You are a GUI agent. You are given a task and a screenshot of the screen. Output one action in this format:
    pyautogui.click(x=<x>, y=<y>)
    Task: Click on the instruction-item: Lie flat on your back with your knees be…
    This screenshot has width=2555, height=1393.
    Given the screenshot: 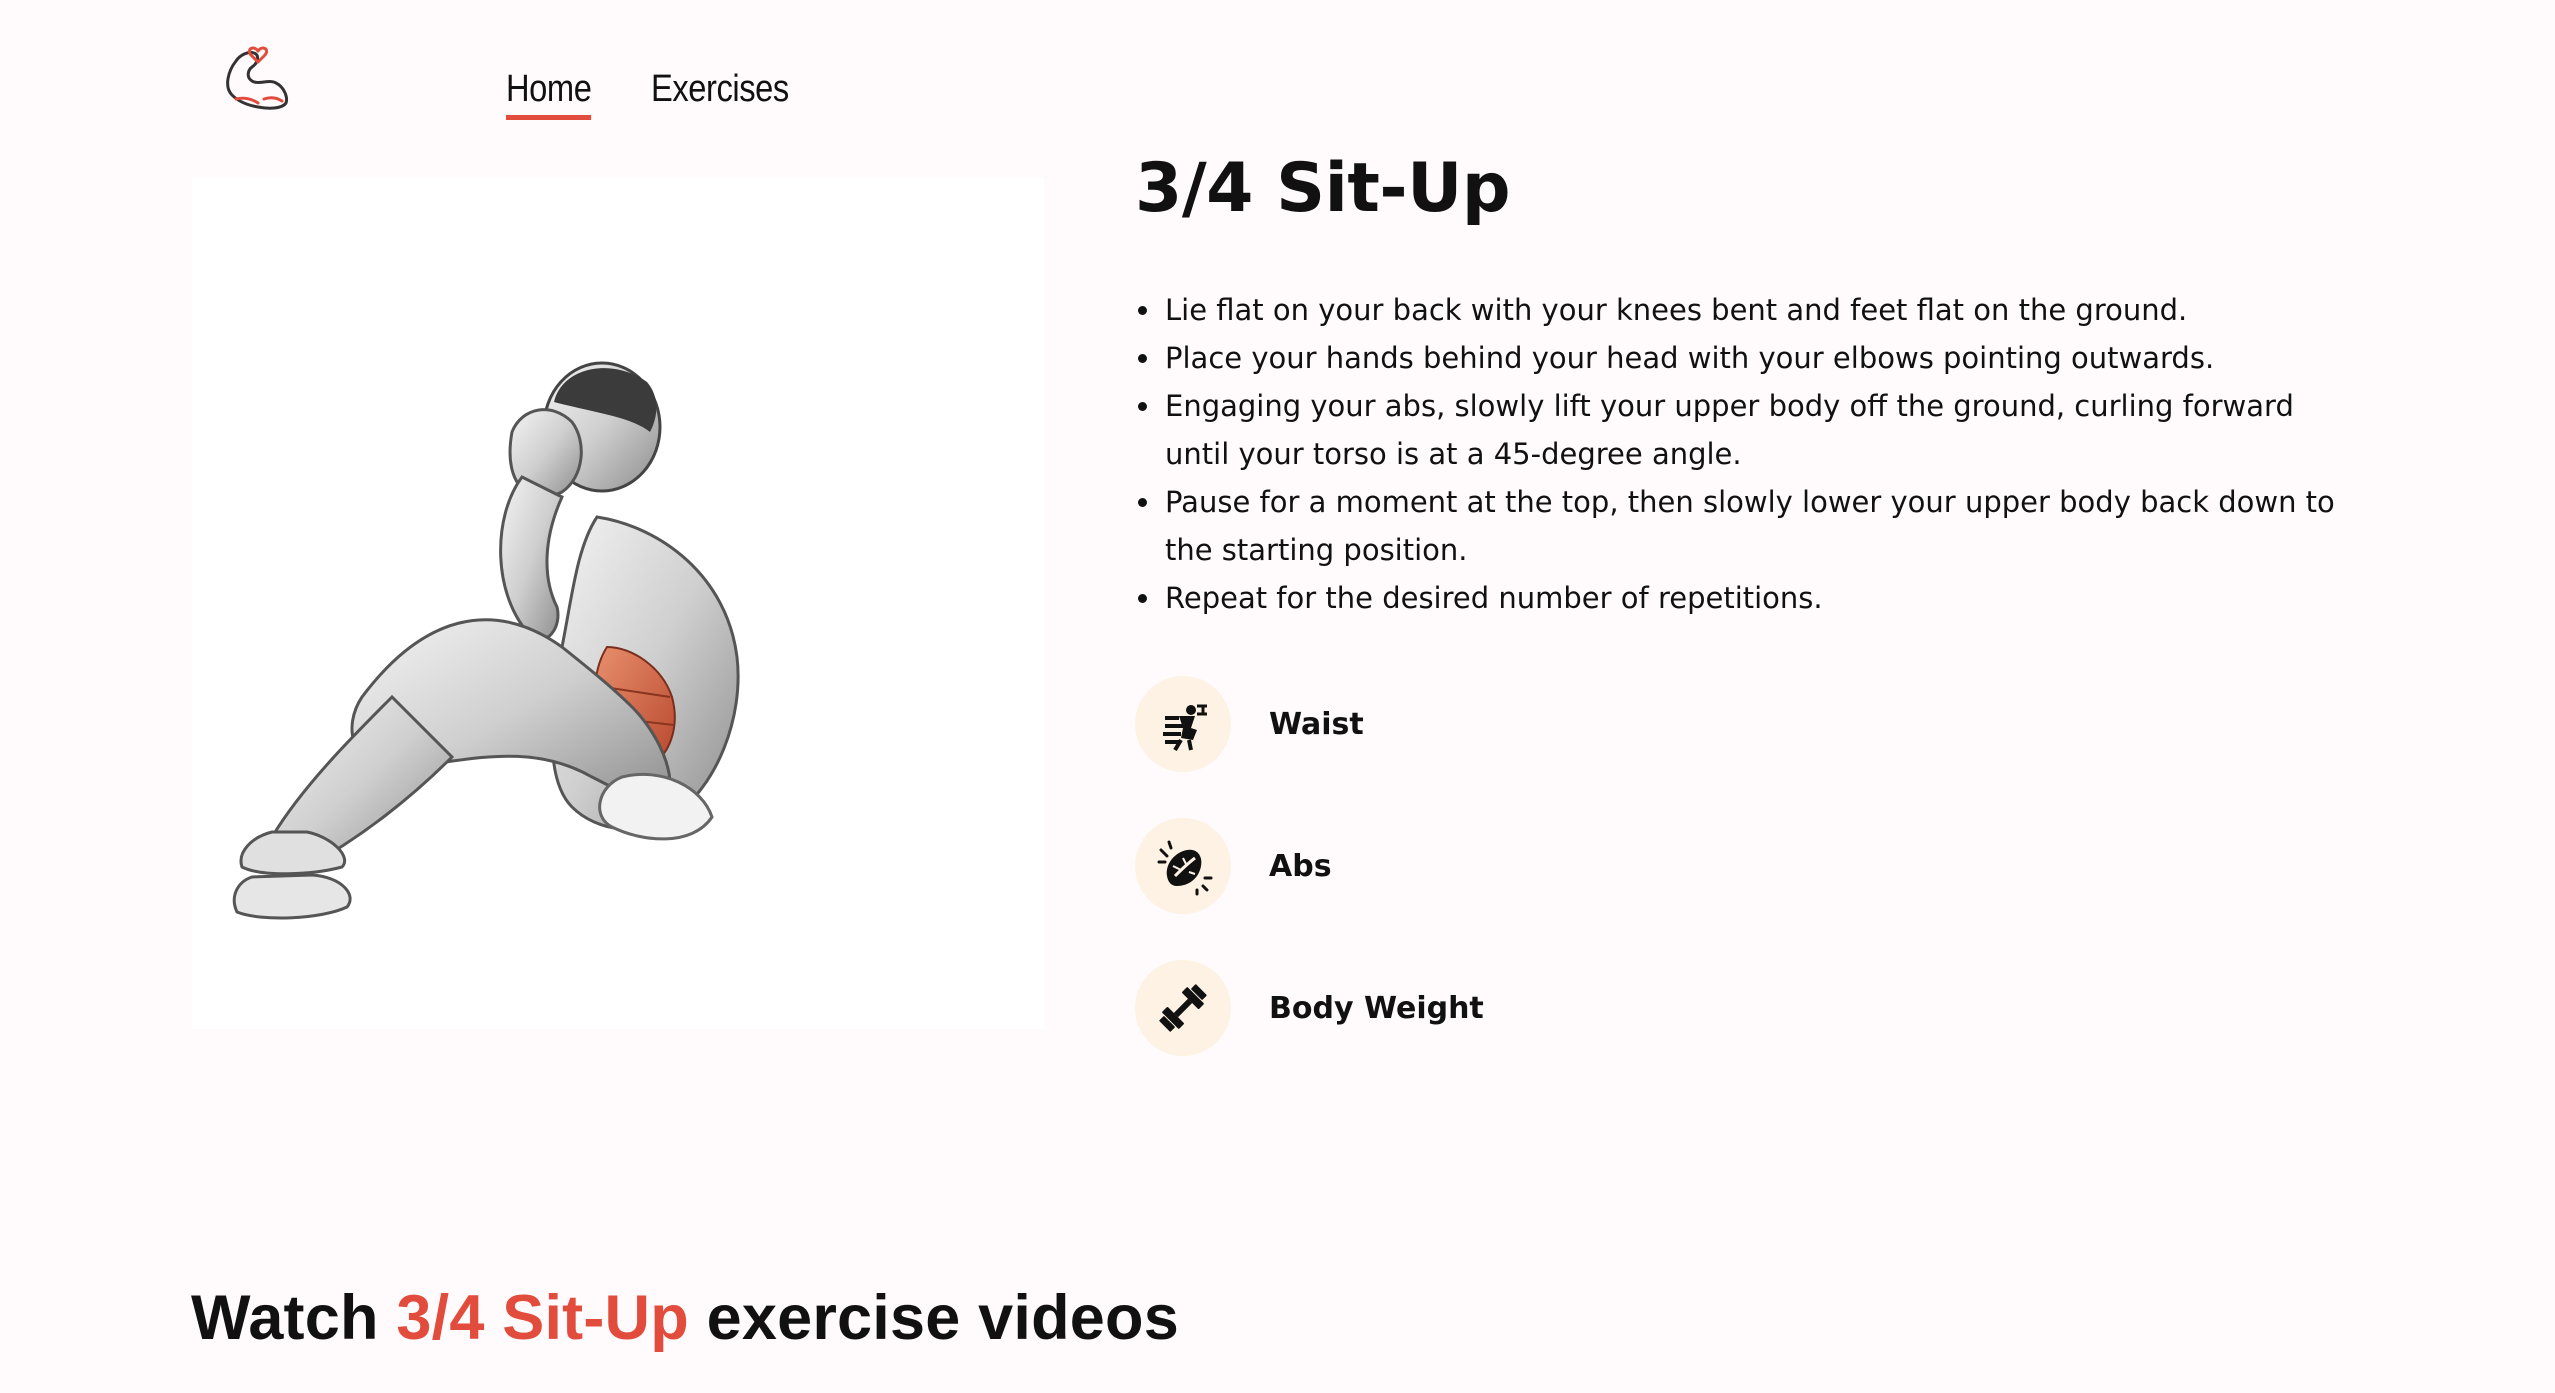 What is the action you would take?
    pyautogui.click(x=1750, y=310)
    